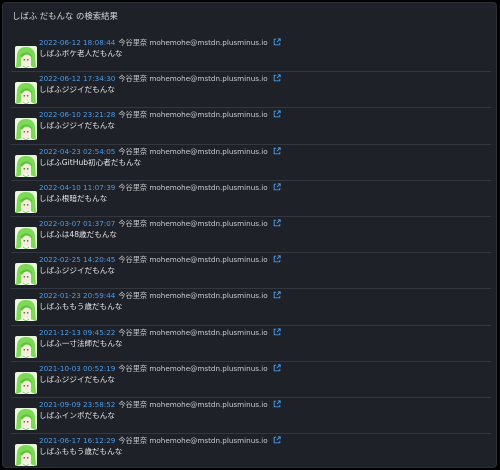 The width and height of the screenshot is (500, 470). Describe the element at coordinates (73, 198) in the screenshot. I see `post-text: しばふ根暗だもんな` at that location.